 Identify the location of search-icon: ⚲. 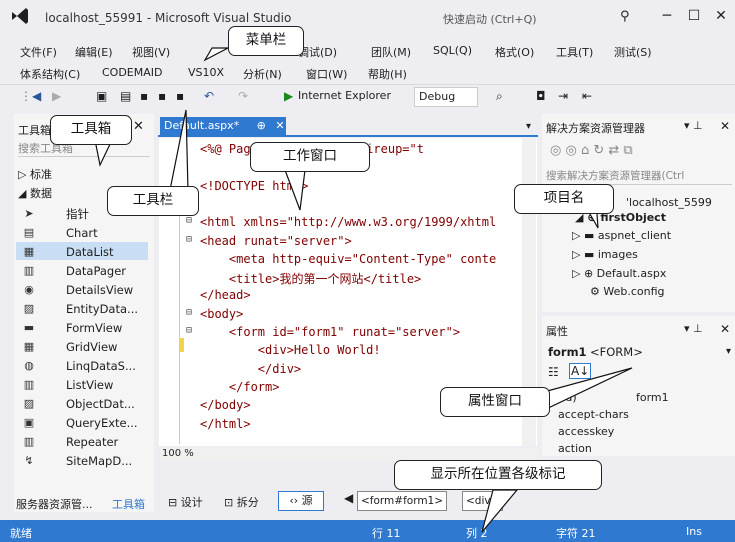
(625, 16).